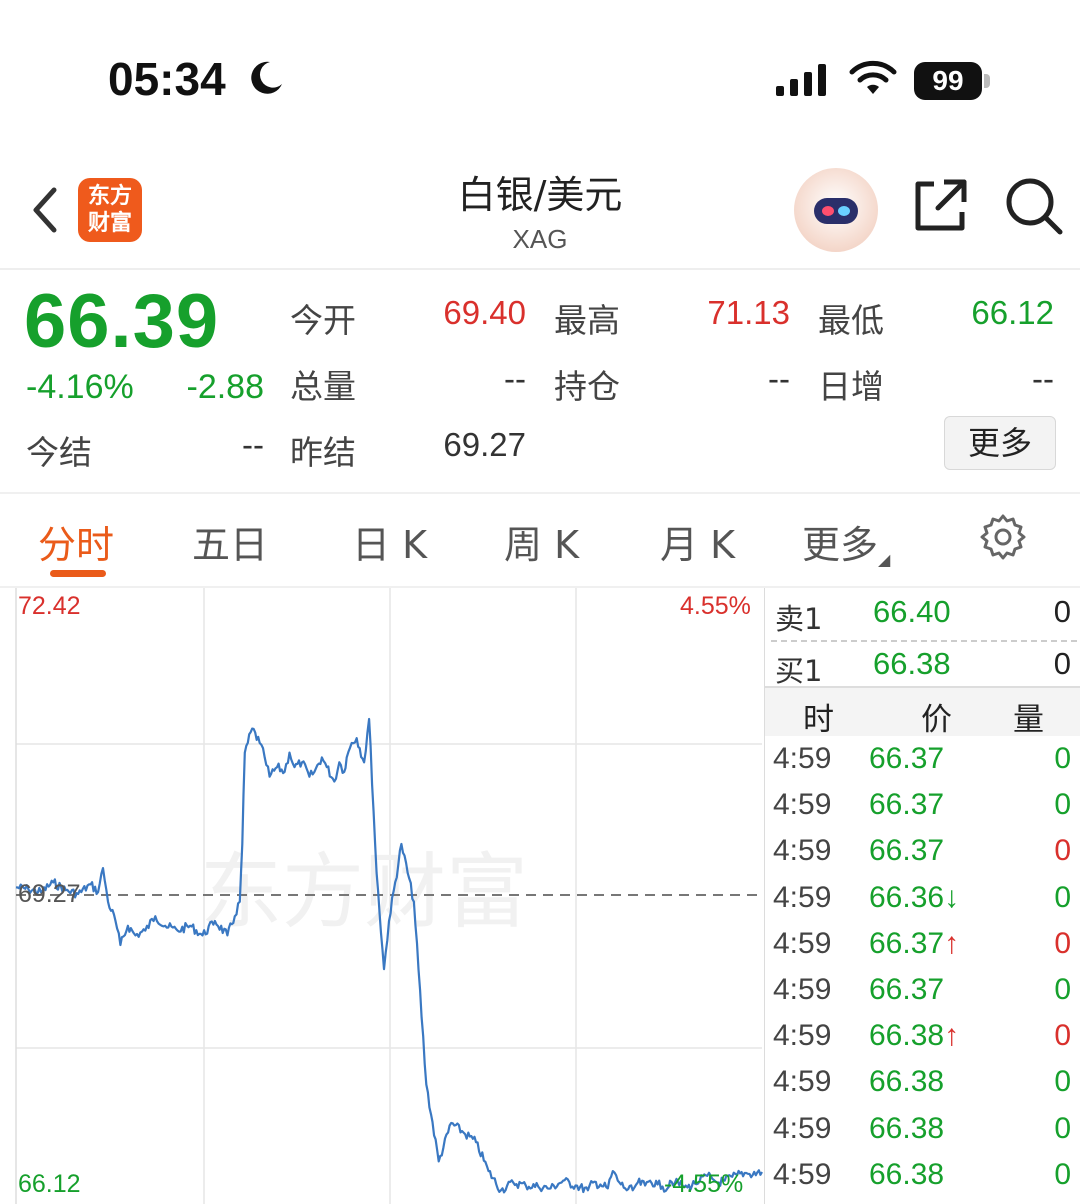  What do you see at coordinates (914, 898) in the screenshot?
I see `trade-price: 66.36↓` at bounding box center [914, 898].